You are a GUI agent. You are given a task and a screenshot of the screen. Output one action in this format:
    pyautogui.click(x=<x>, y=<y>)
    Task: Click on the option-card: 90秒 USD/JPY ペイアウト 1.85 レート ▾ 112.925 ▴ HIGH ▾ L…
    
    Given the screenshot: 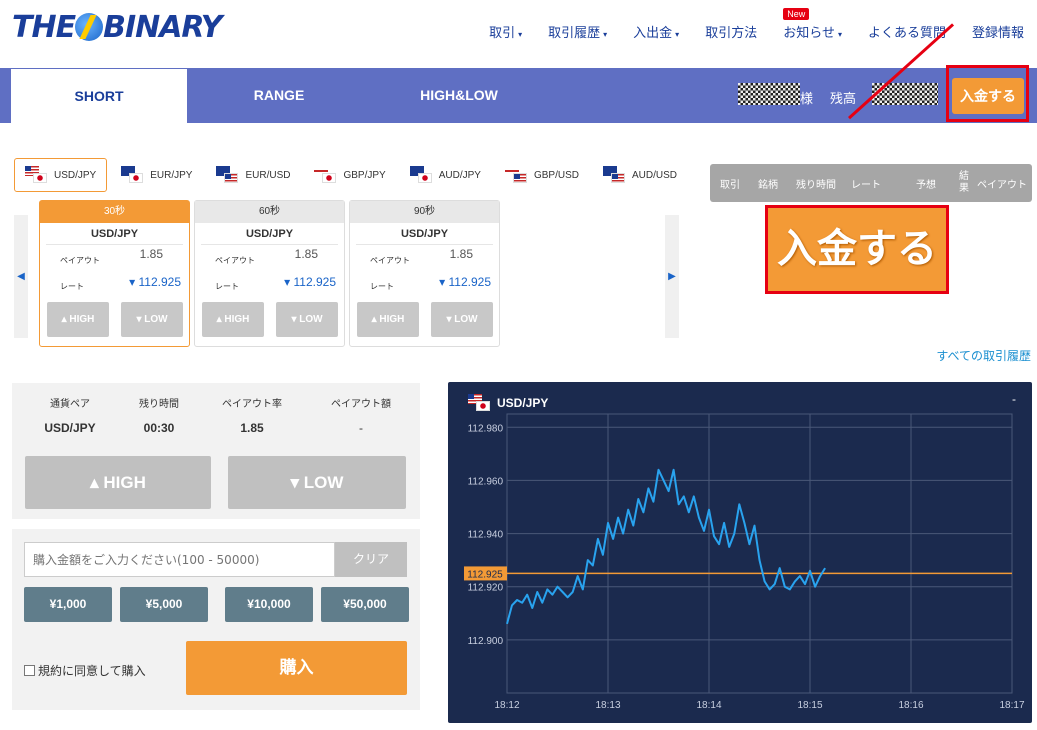 What is the action you would take?
    pyautogui.click(x=424, y=273)
    